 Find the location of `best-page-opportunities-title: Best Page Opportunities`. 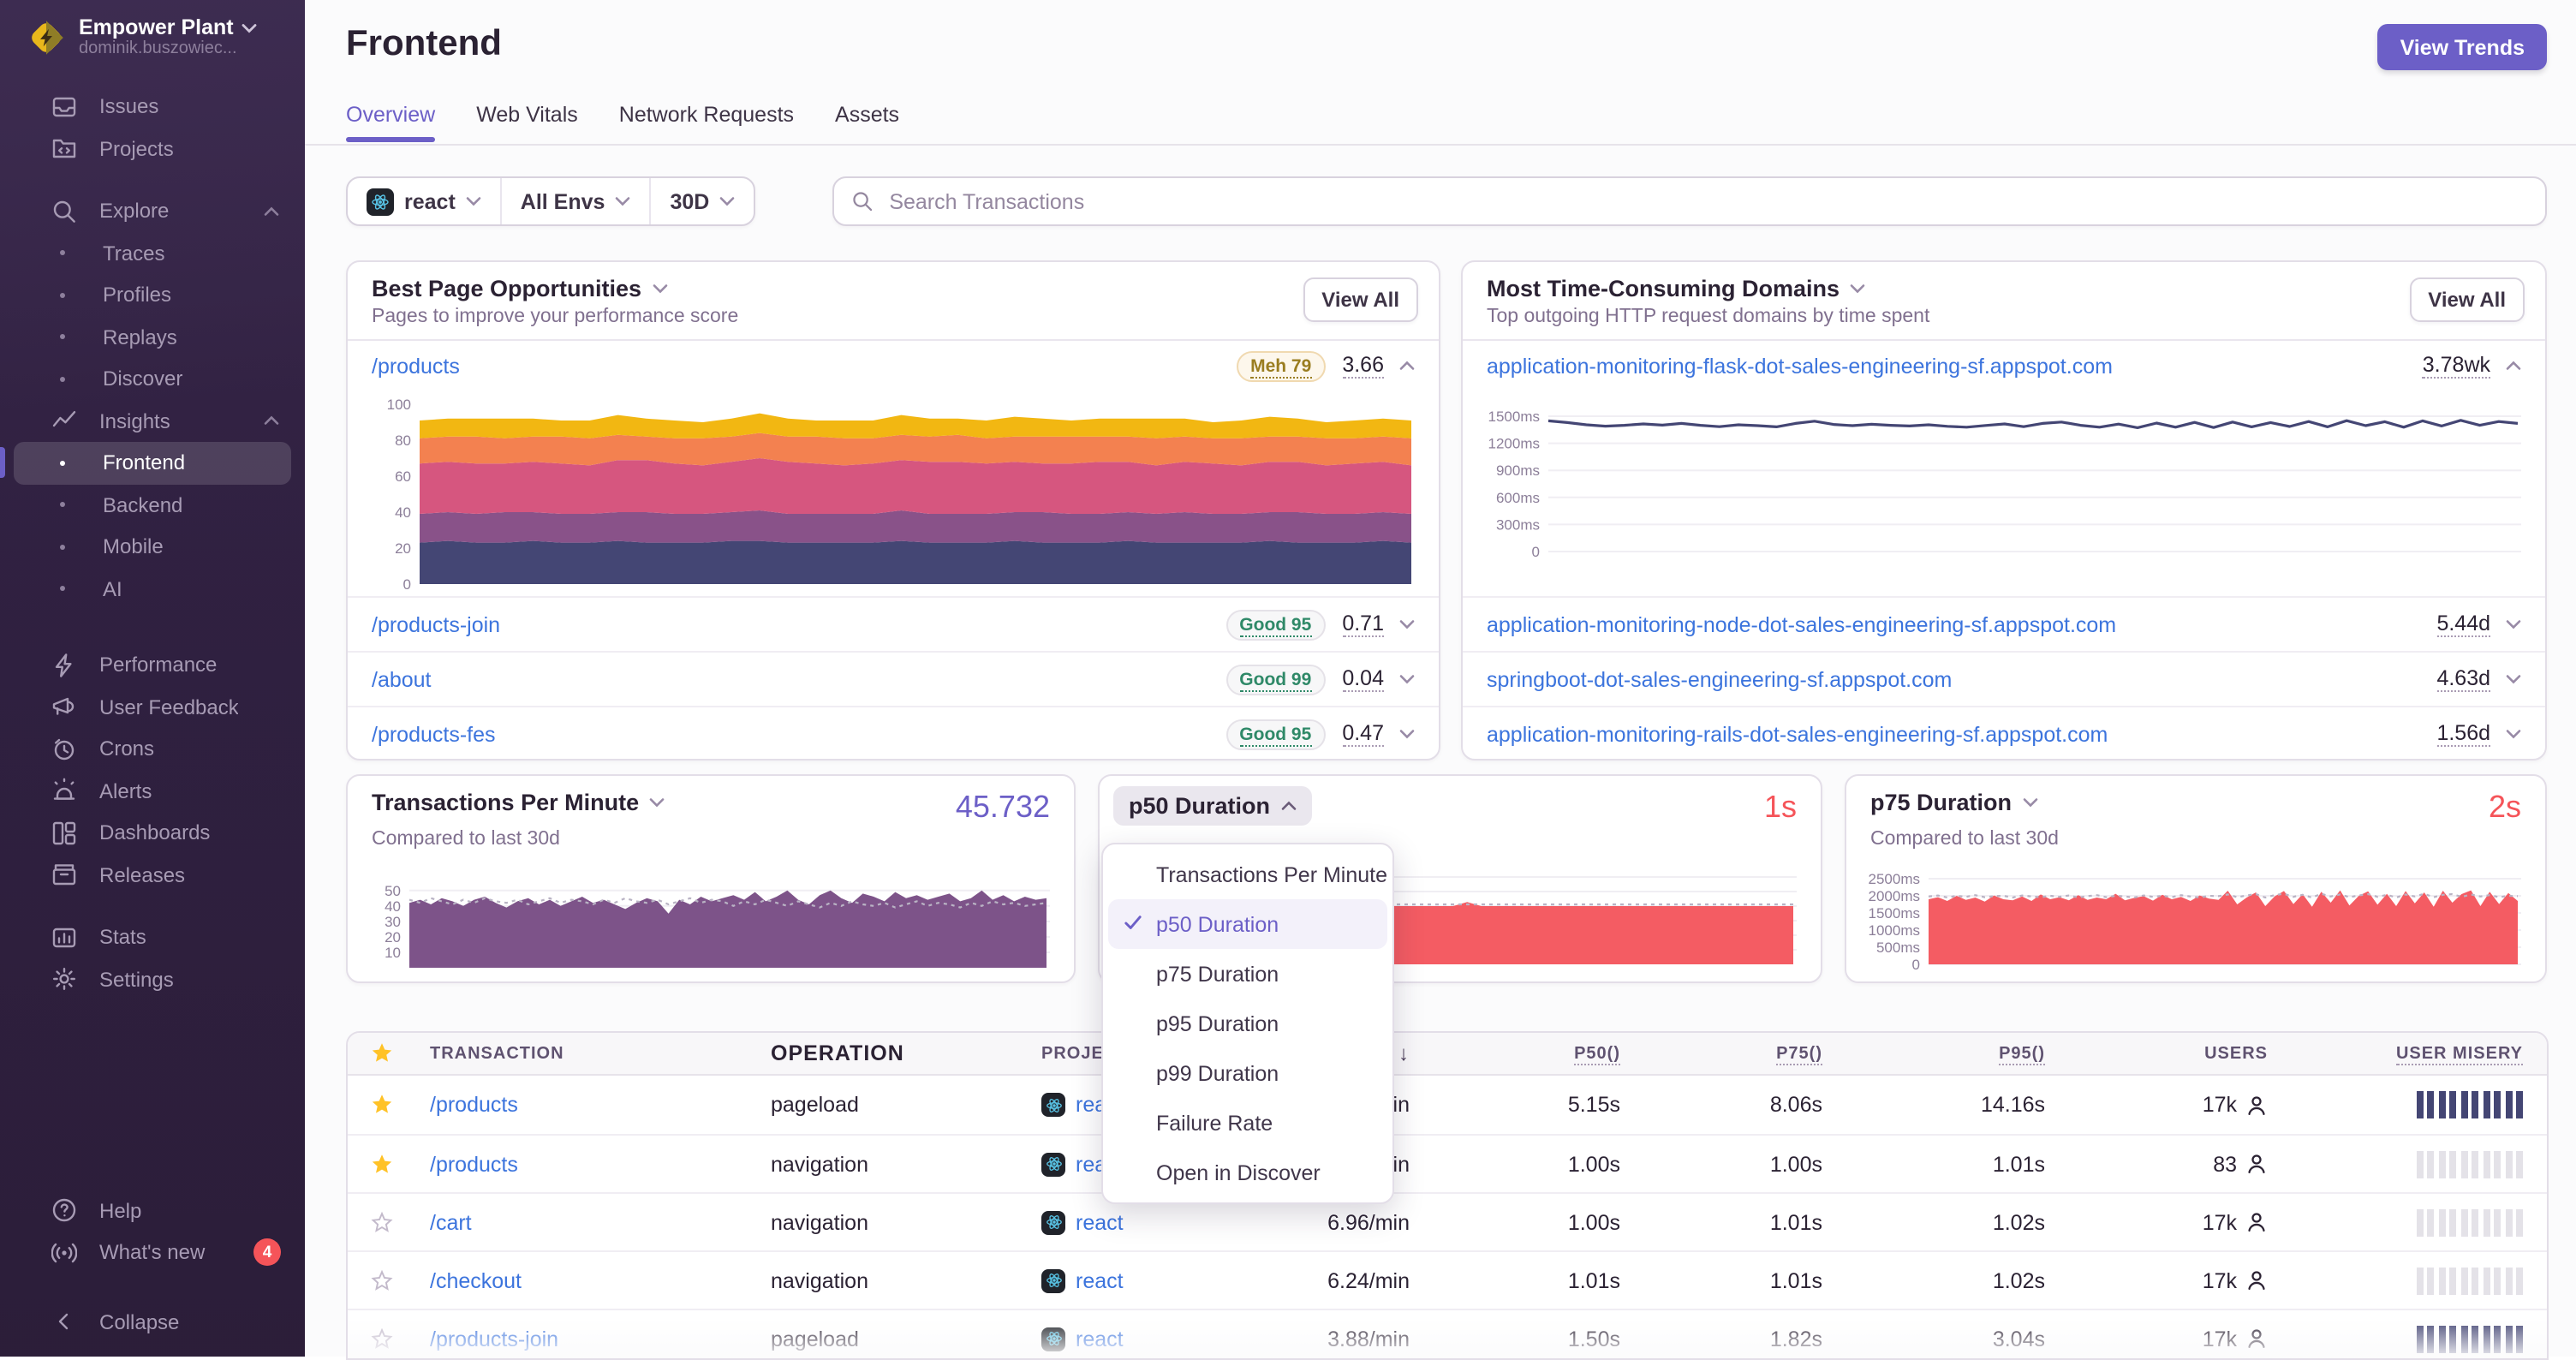

best-page-opportunities-title: Best Page Opportunities is located at coordinates (894, 288).